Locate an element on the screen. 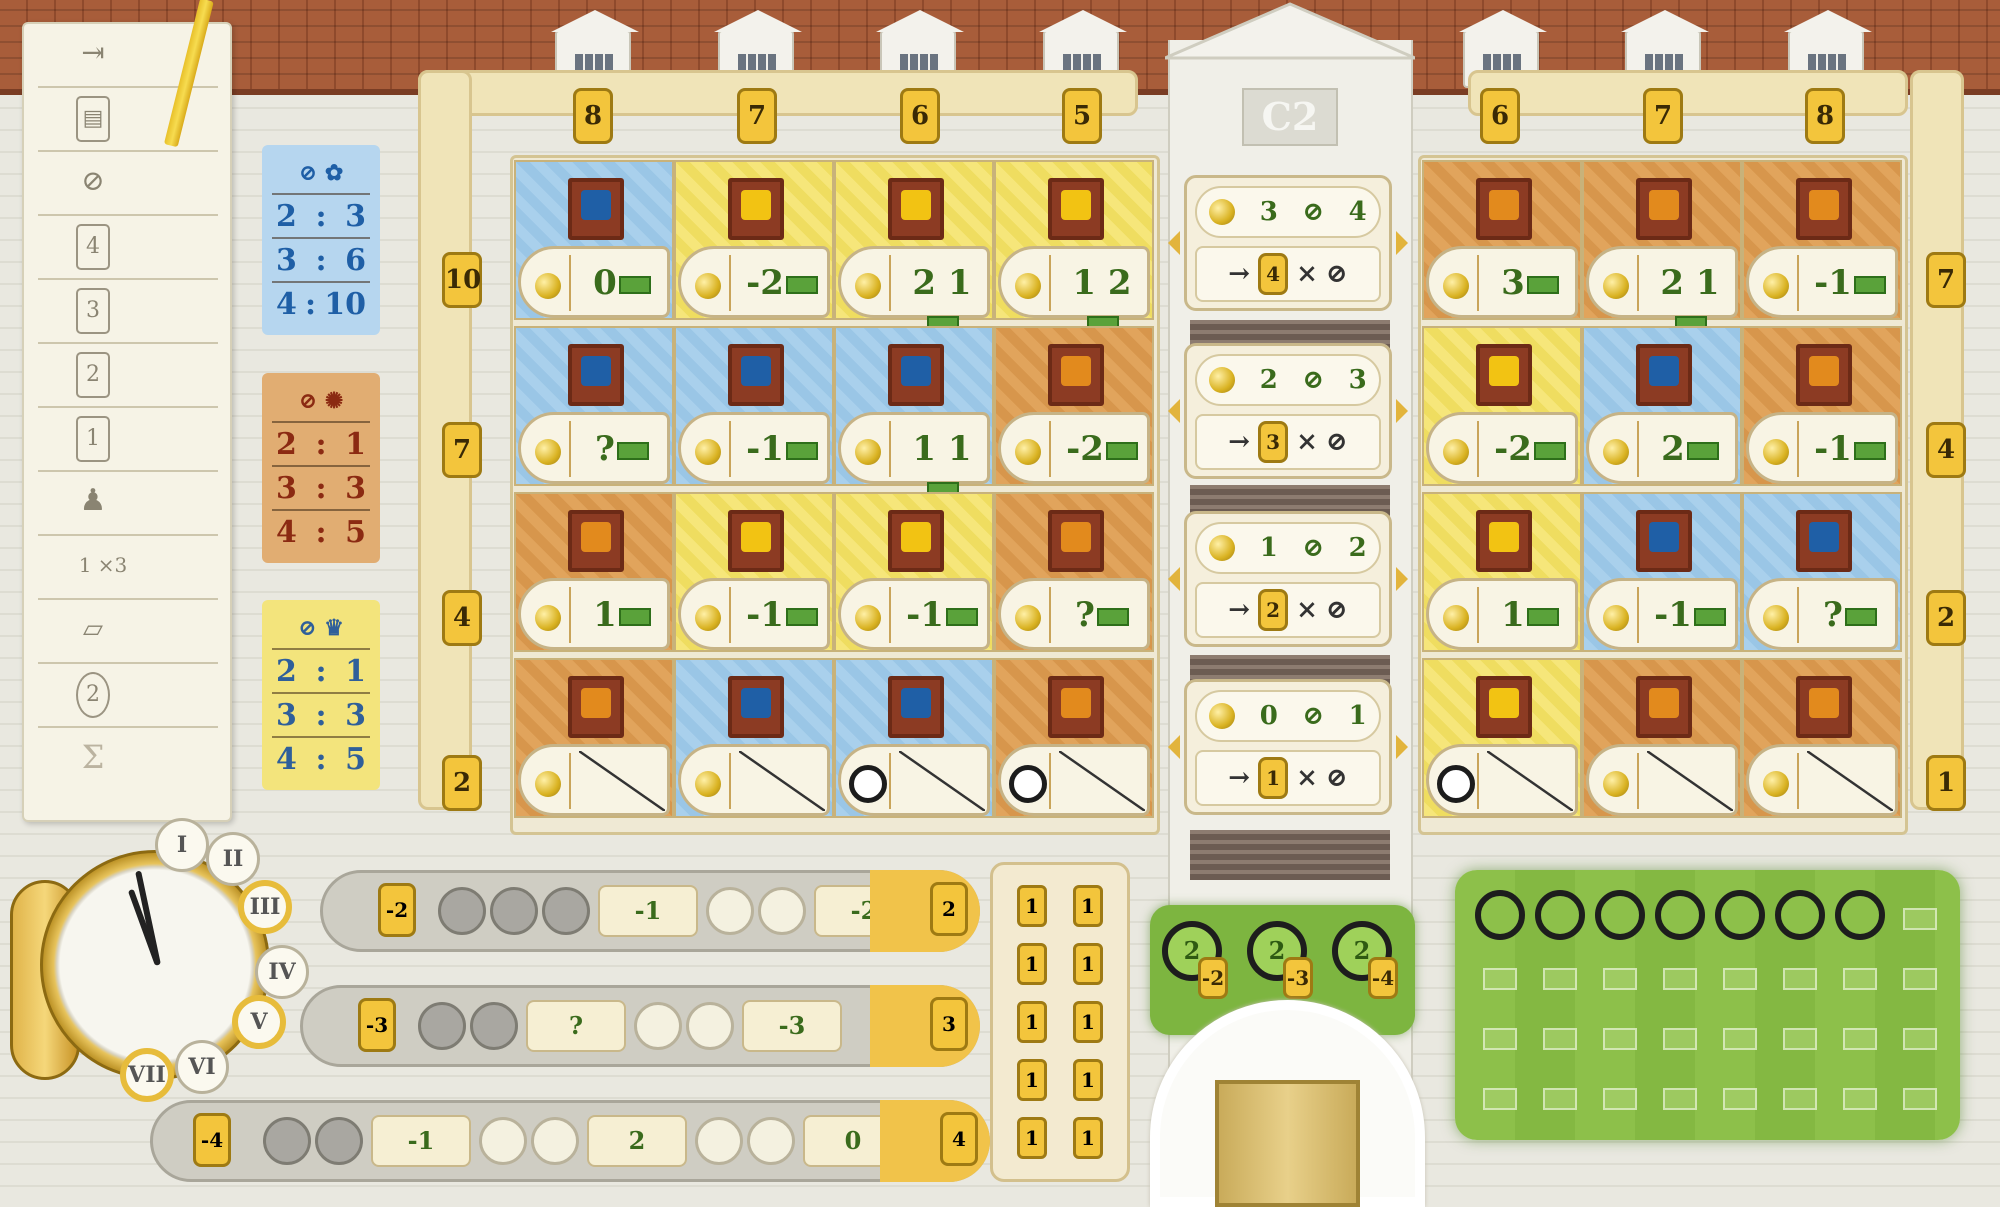 The image size is (2000, 1207). round-marker: VII is located at coordinates (147, 1075).